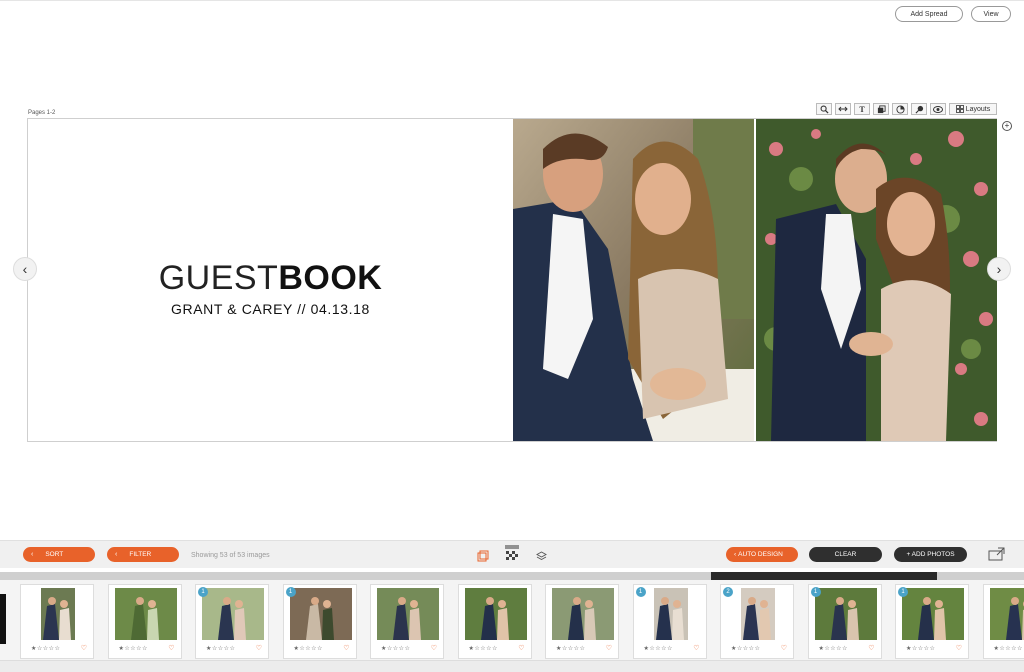 Image resolution: width=1024 pixels, height=672 pixels. I want to click on title-light: GUEST, so click(218, 278).